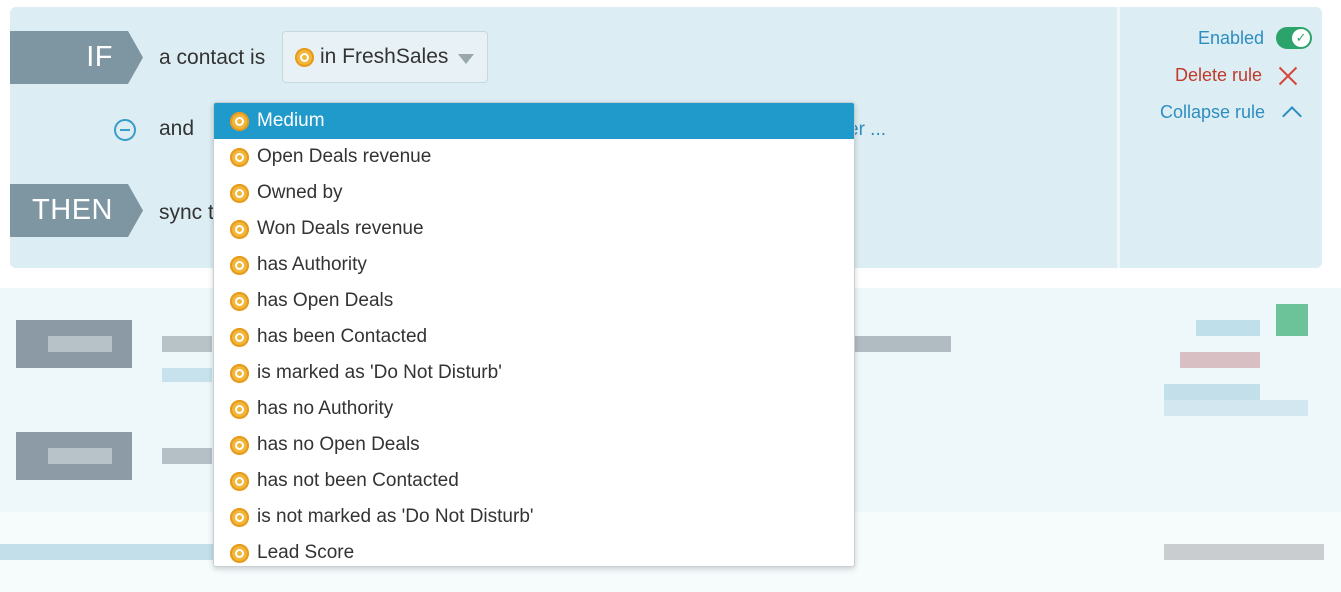 The height and width of the screenshot is (592, 1341). What do you see at coordinates (1213, 111) in the screenshot?
I see `collapse-rule-label: Collapse rule` at bounding box center [1213, 111].